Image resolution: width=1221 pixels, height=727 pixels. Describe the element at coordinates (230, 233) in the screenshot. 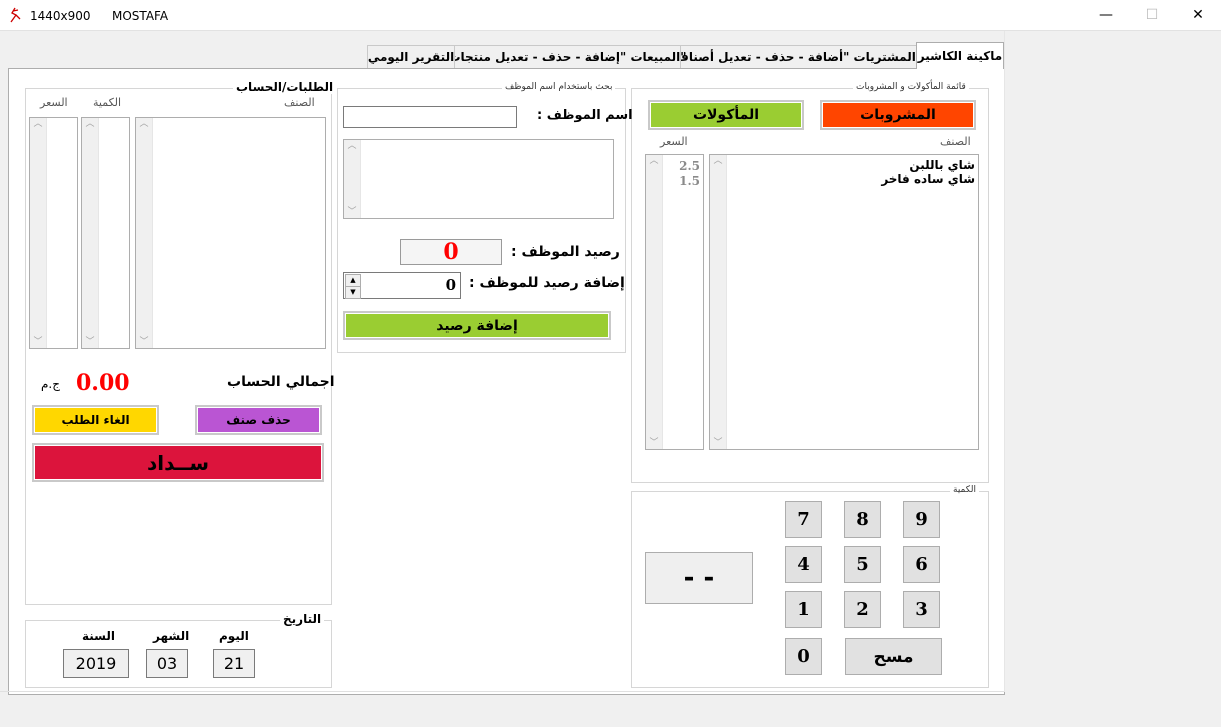

I see `order-items-list: ︿ ﹀` at that location.